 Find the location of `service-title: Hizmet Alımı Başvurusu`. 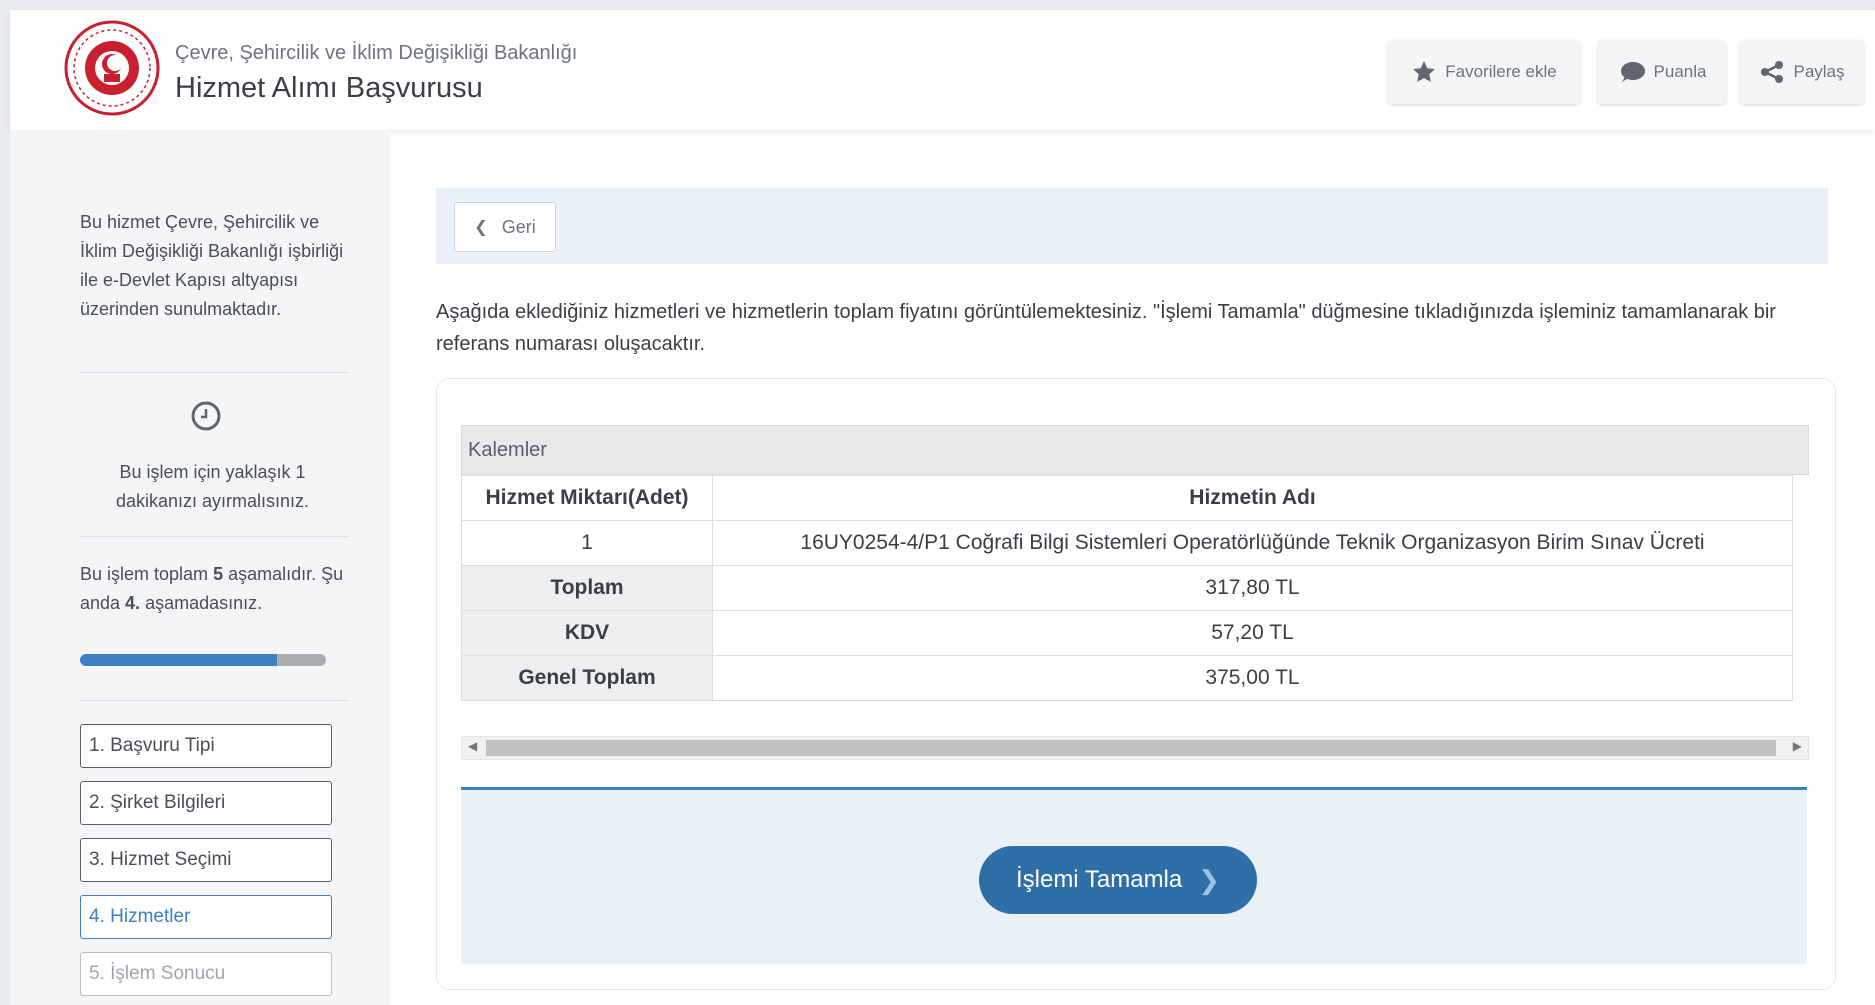

service-title: Hizmet Alımı Başvurusu is located at coordinates (329, 88).